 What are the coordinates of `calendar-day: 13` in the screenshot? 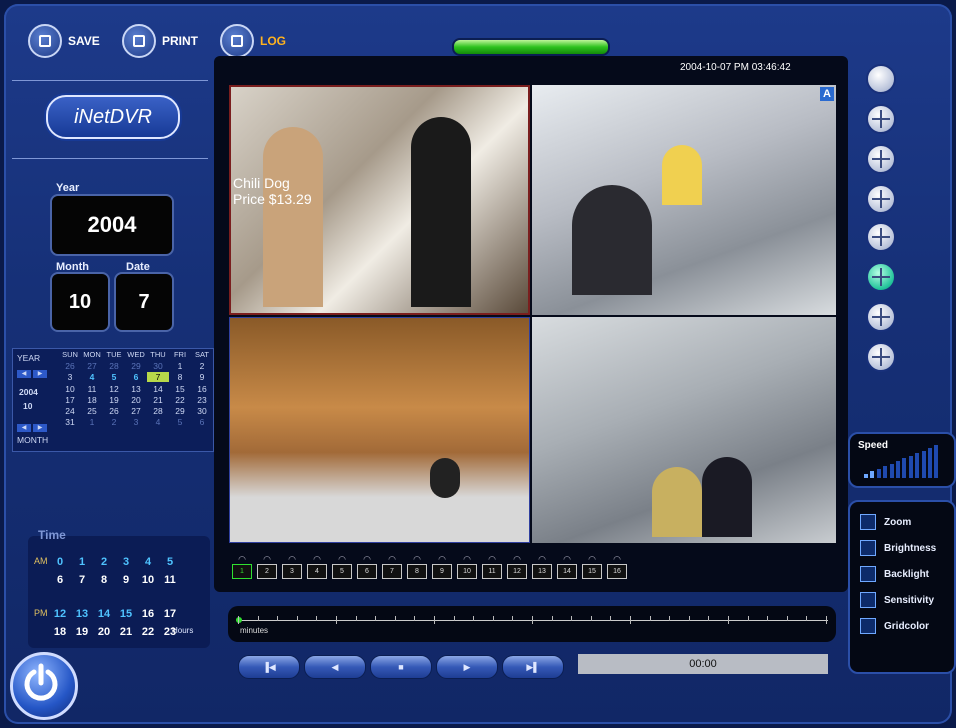 It's located at (136, 389).